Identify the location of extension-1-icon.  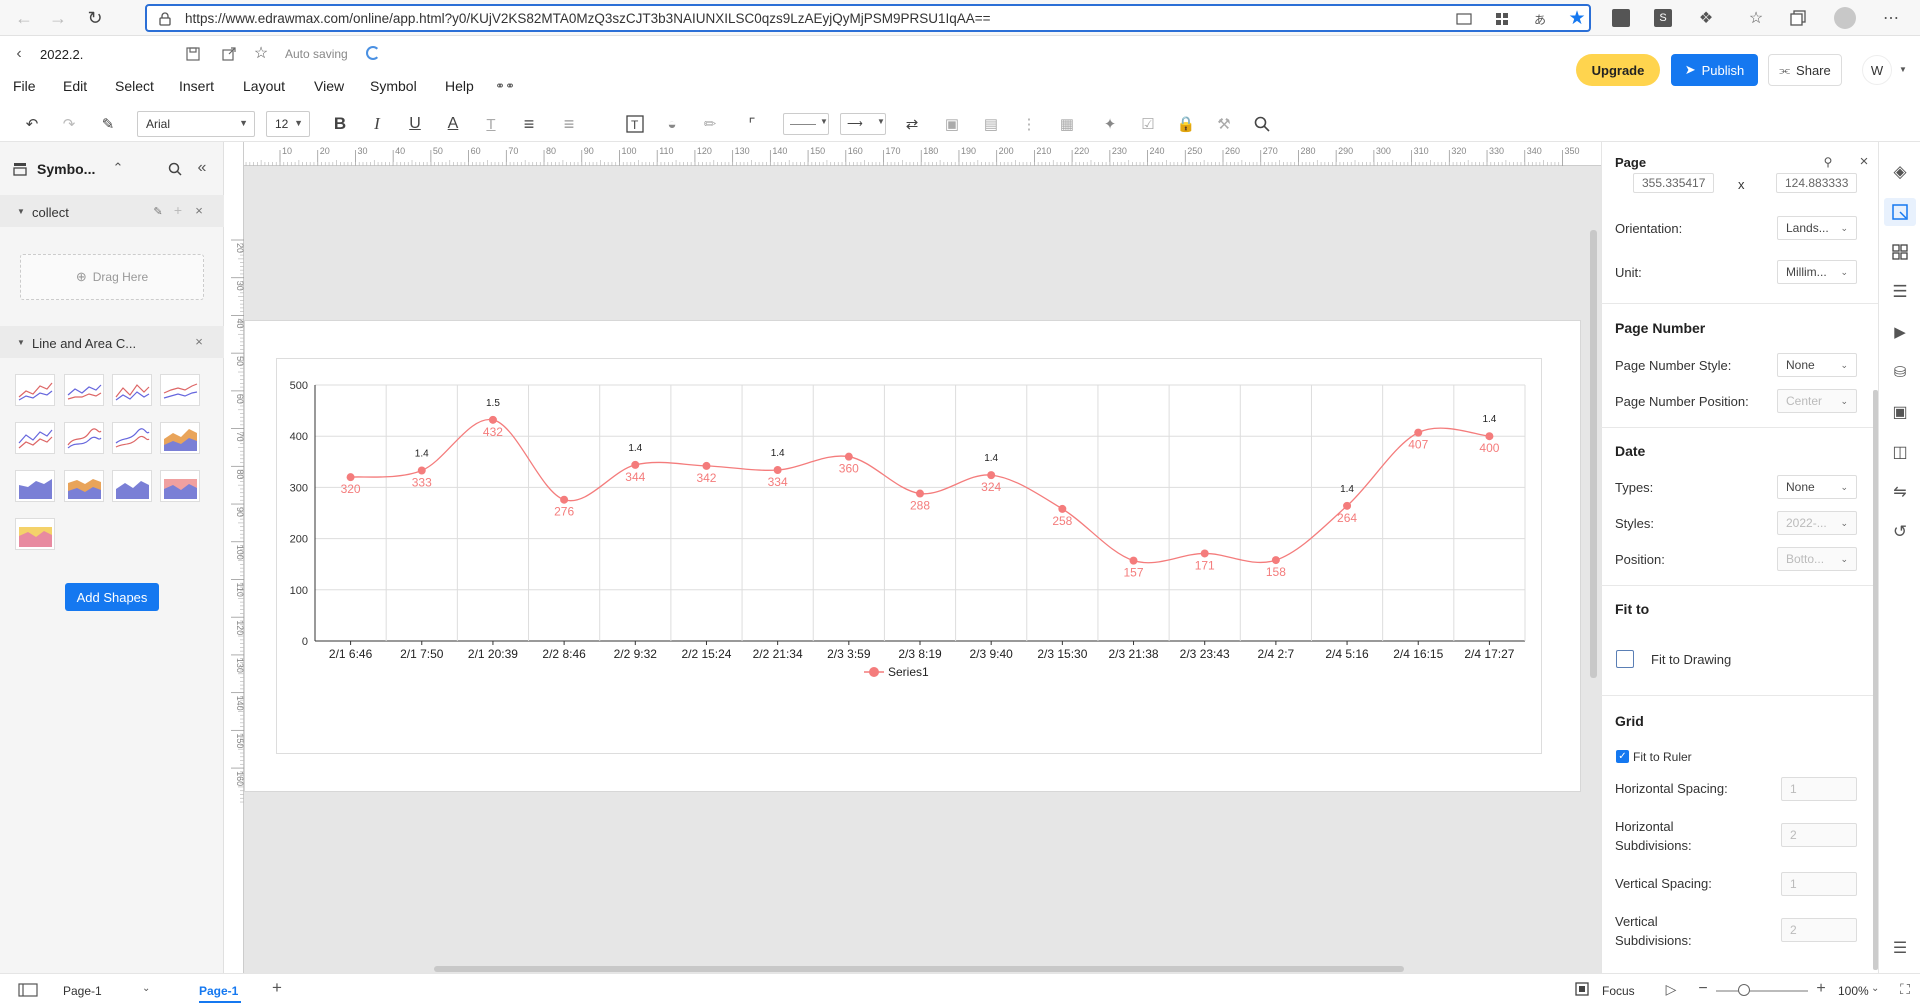
(1621, 18).